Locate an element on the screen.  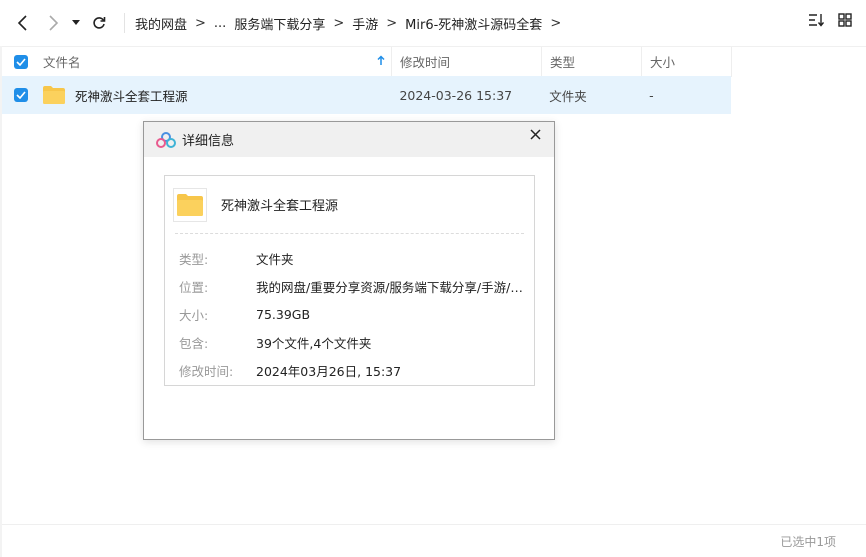
forward-arrow-icon is located at coordinates (54, 23).